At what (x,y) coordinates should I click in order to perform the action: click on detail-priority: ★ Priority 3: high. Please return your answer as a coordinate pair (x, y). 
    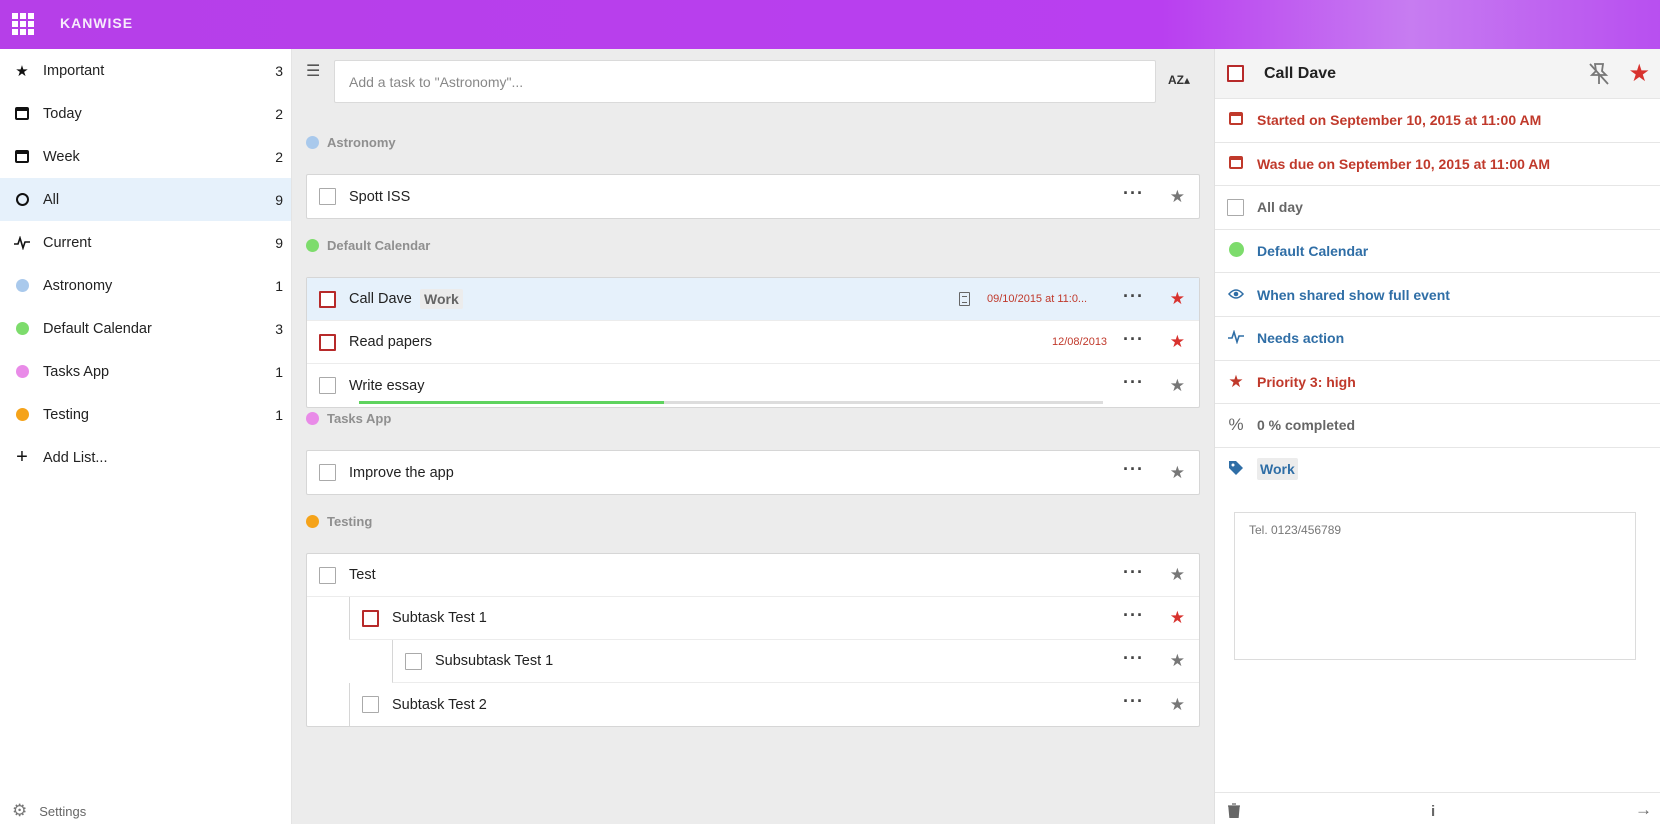
    Looking at the image, I should click on (1437, 381).